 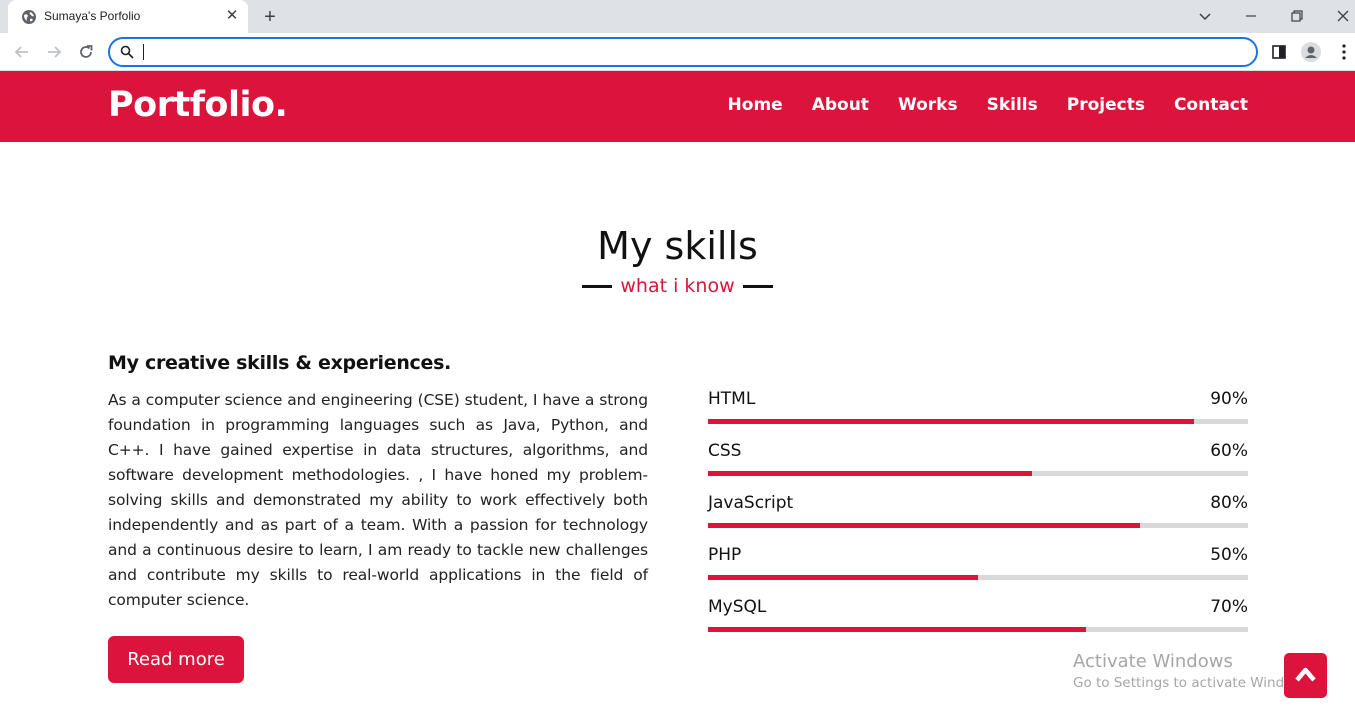 I want to click on address-bar, so click(x=683, y=52).